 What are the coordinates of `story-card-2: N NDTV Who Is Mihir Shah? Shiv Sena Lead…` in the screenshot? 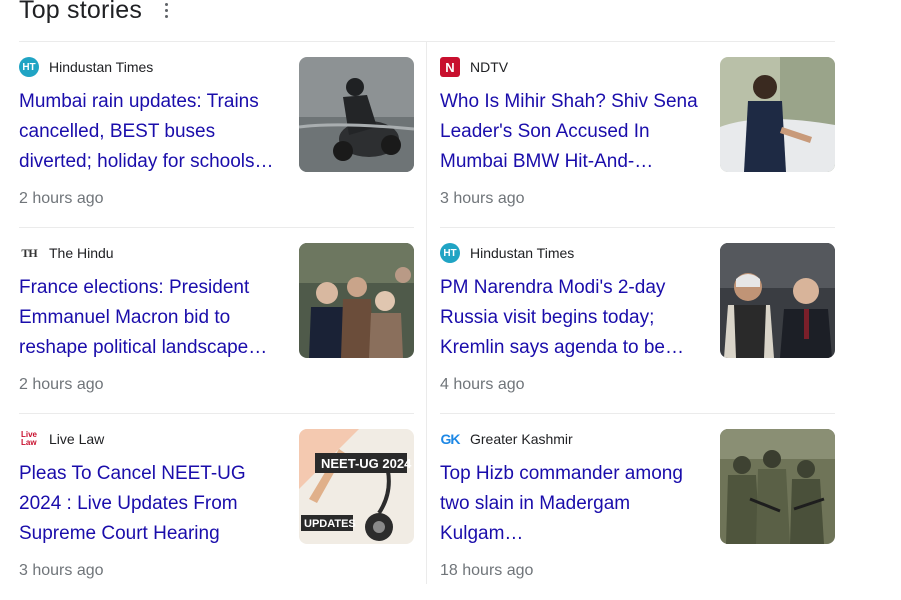 It's located at (637, 135).